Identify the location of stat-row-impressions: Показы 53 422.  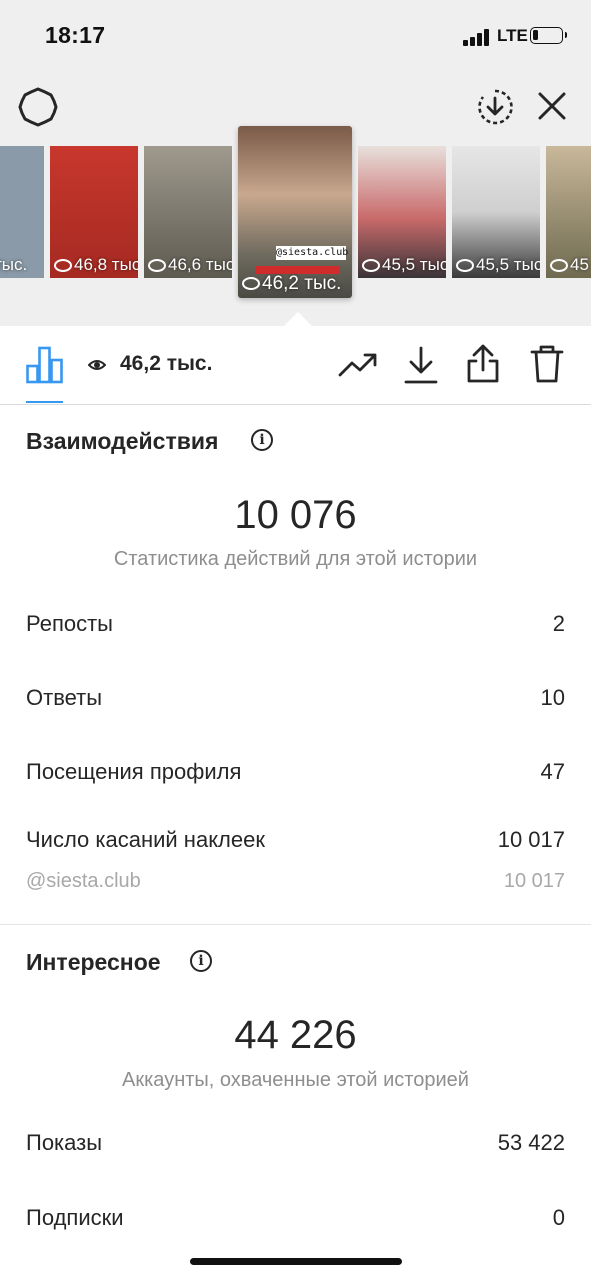
(295, 1142).